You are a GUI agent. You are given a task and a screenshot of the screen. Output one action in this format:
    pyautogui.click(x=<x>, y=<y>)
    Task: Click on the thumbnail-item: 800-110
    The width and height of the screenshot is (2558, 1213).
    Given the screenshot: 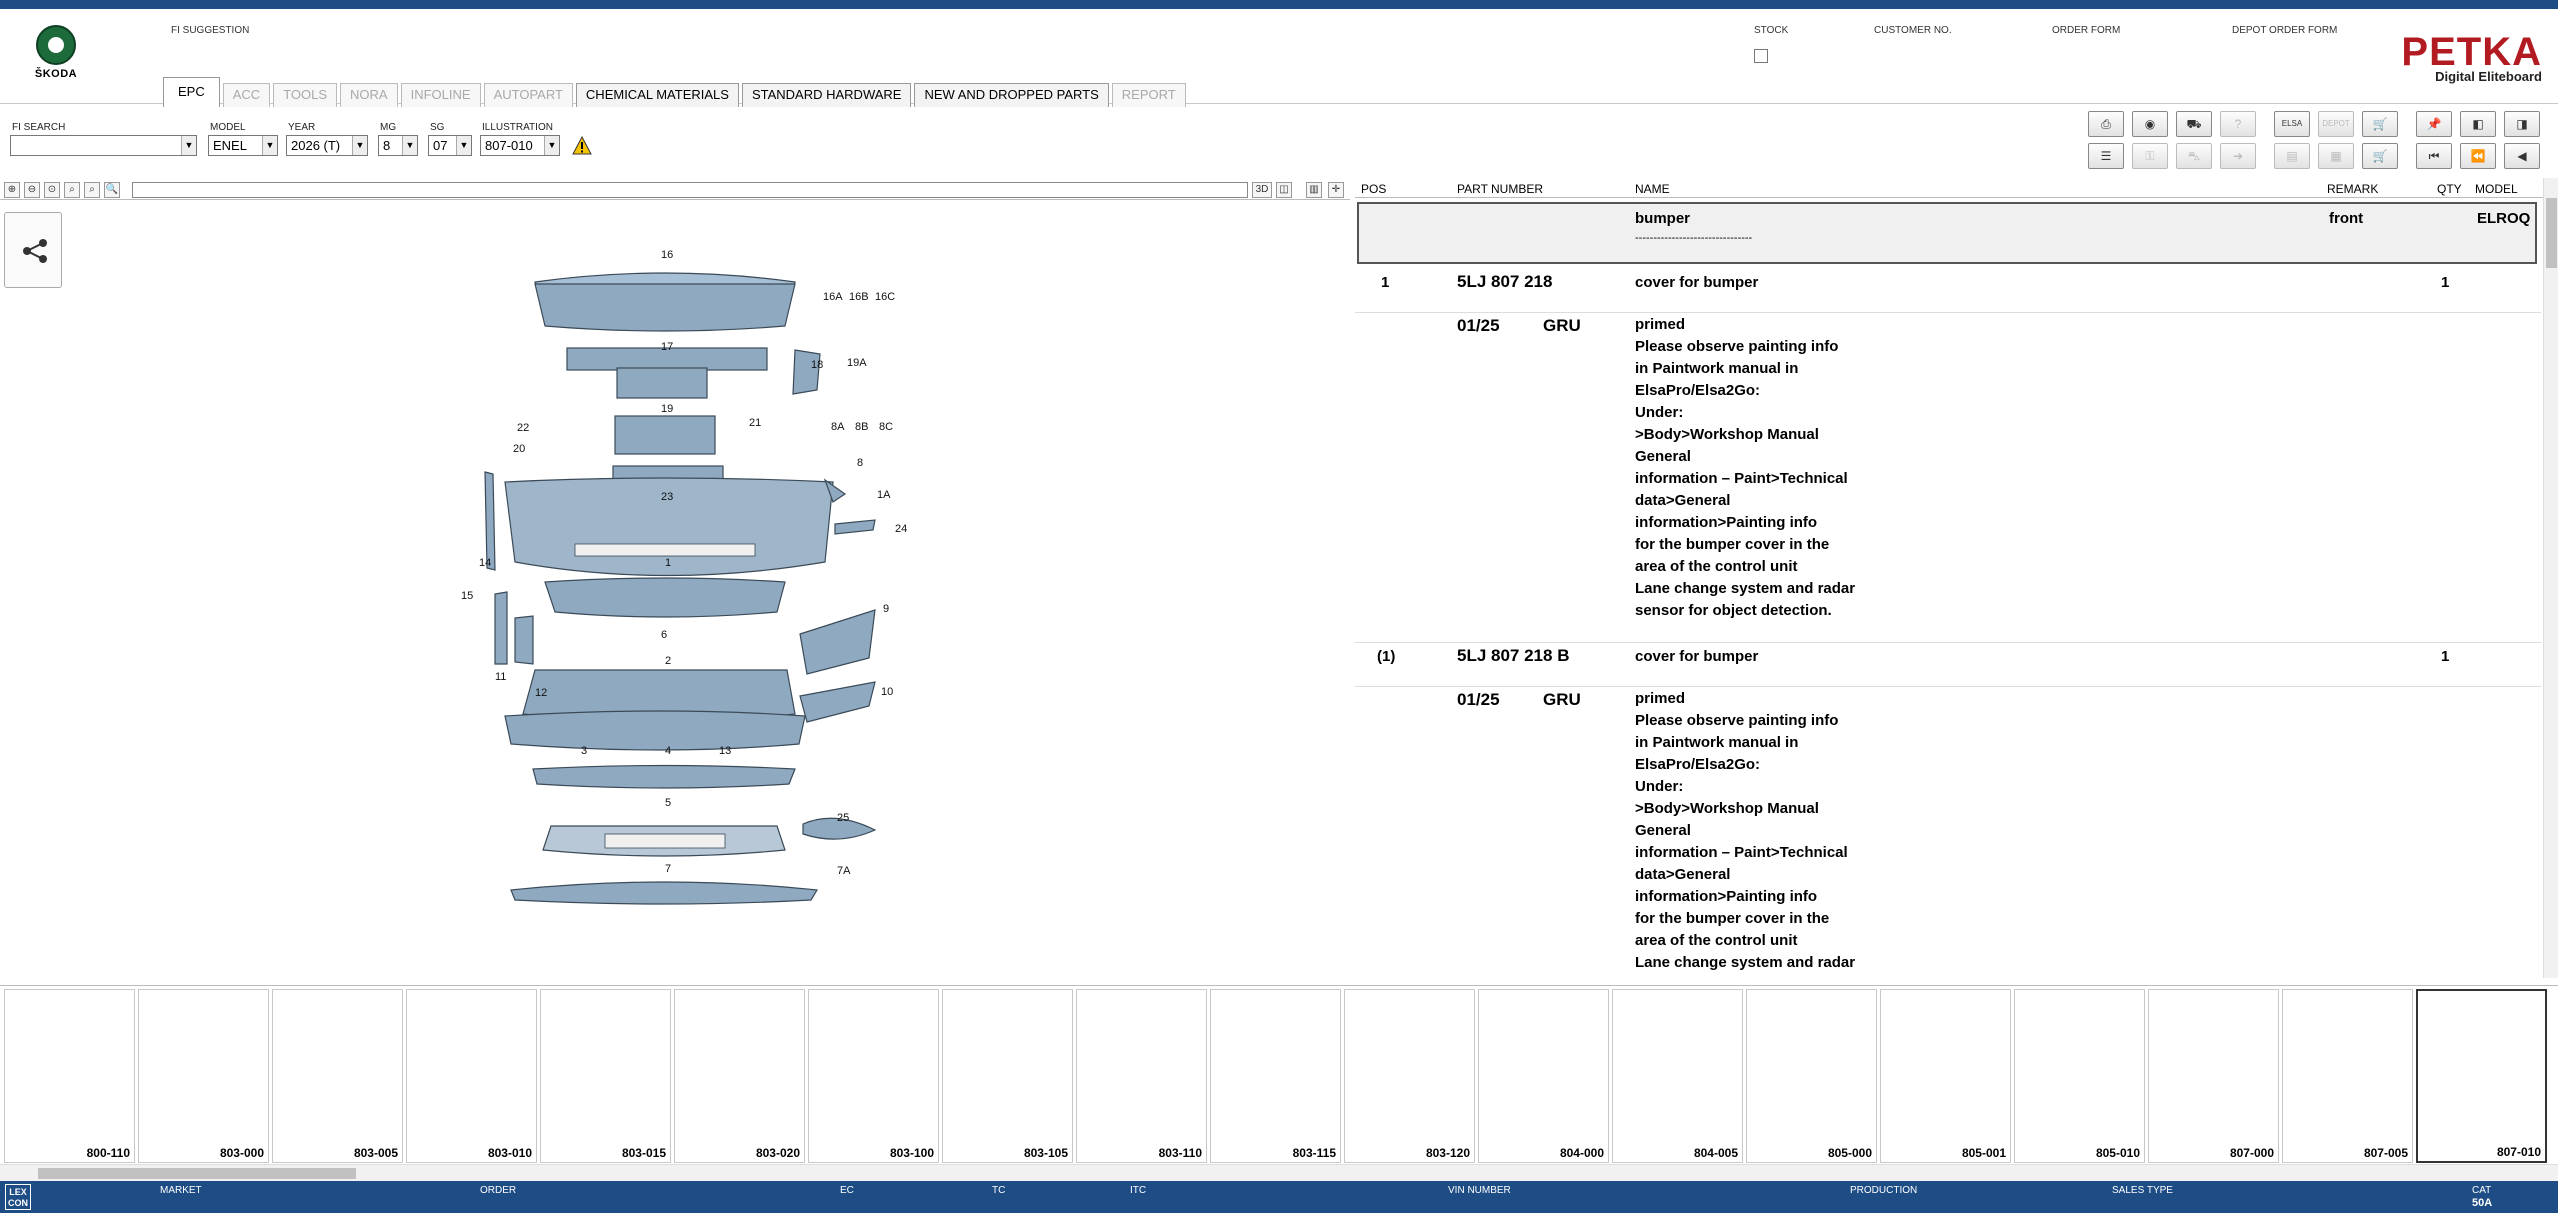 What is the action you would take?
    pyautogui.click(x=69, y=1076)
    